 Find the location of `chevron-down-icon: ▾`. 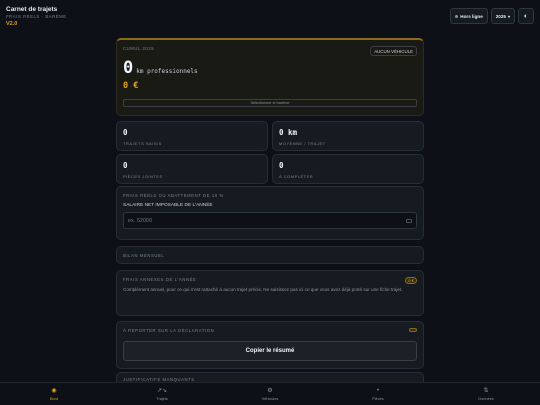

chevron-down-icon: ▾ is located at coordinates (508, 16).